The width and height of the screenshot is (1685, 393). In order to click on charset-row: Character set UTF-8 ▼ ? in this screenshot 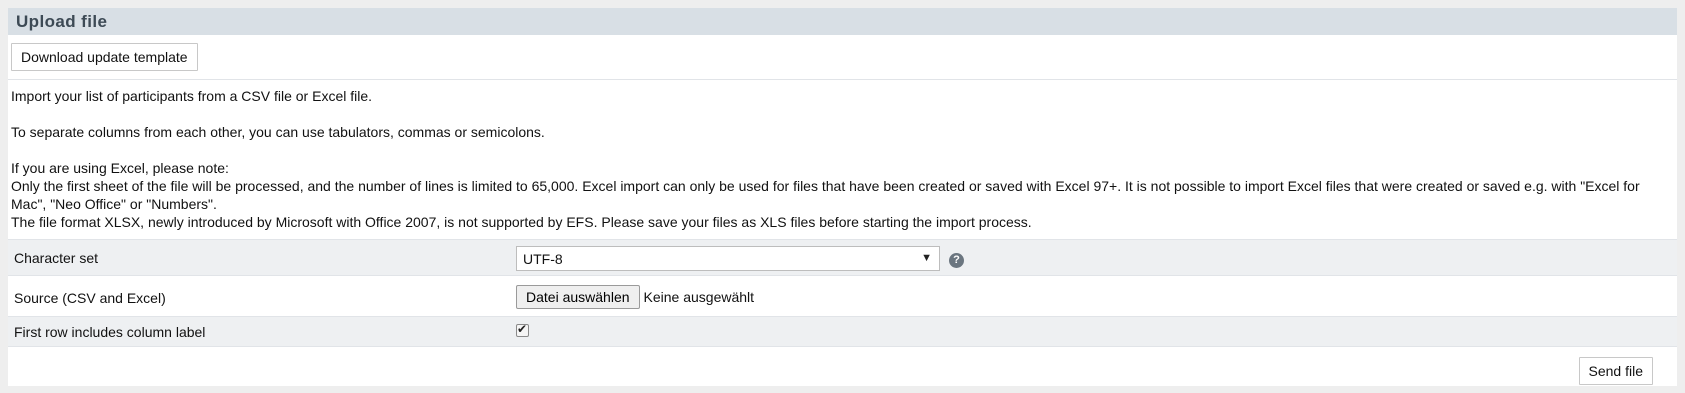, I will do `click(842, 258)`.